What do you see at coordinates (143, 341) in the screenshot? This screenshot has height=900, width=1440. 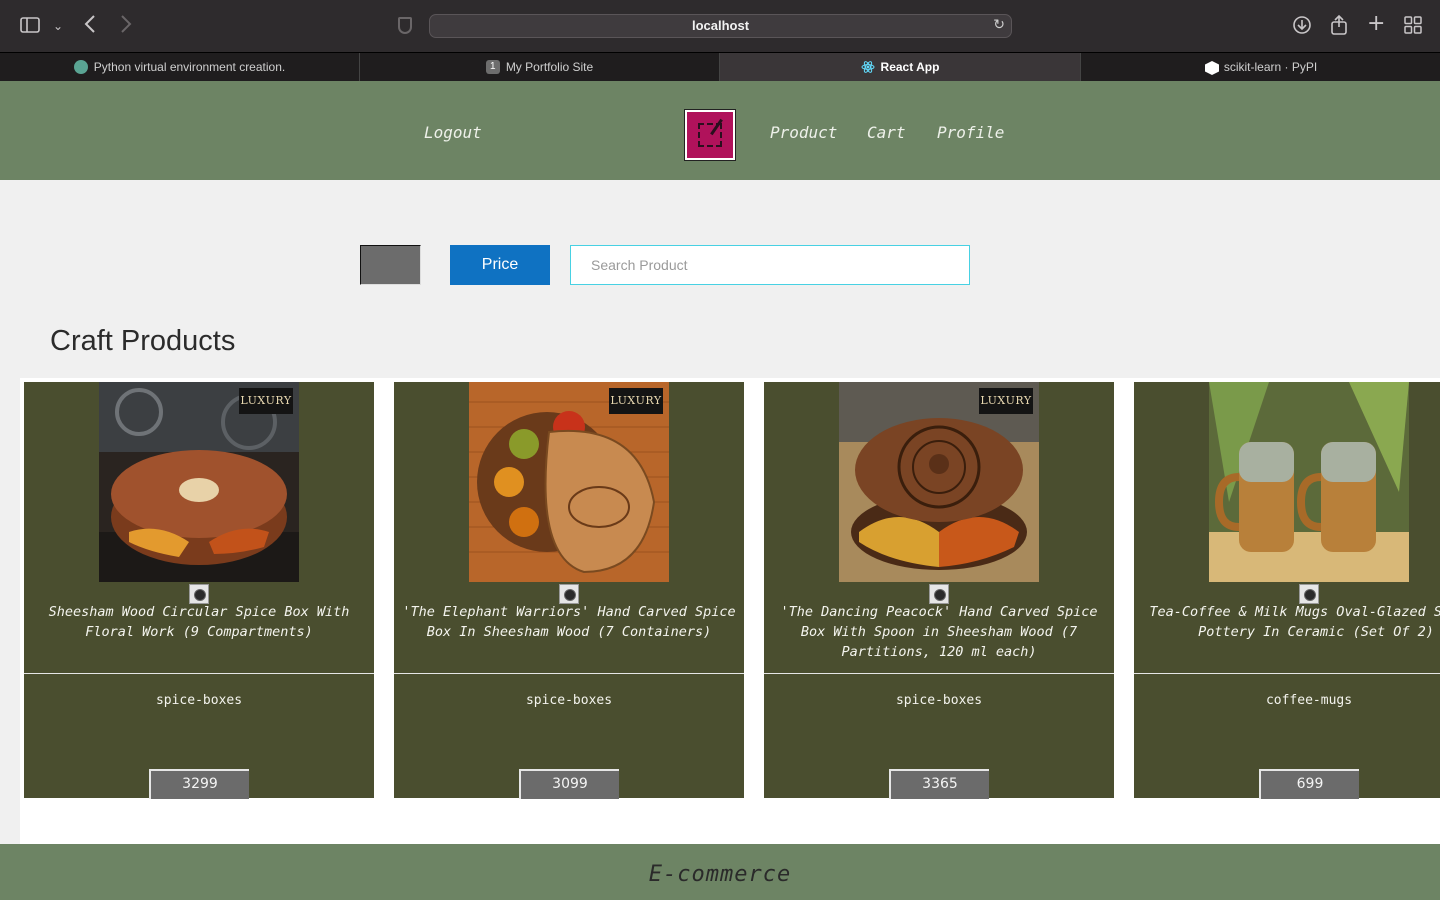 I see `section-title: Craft Products` at bounding box center [143, 341].